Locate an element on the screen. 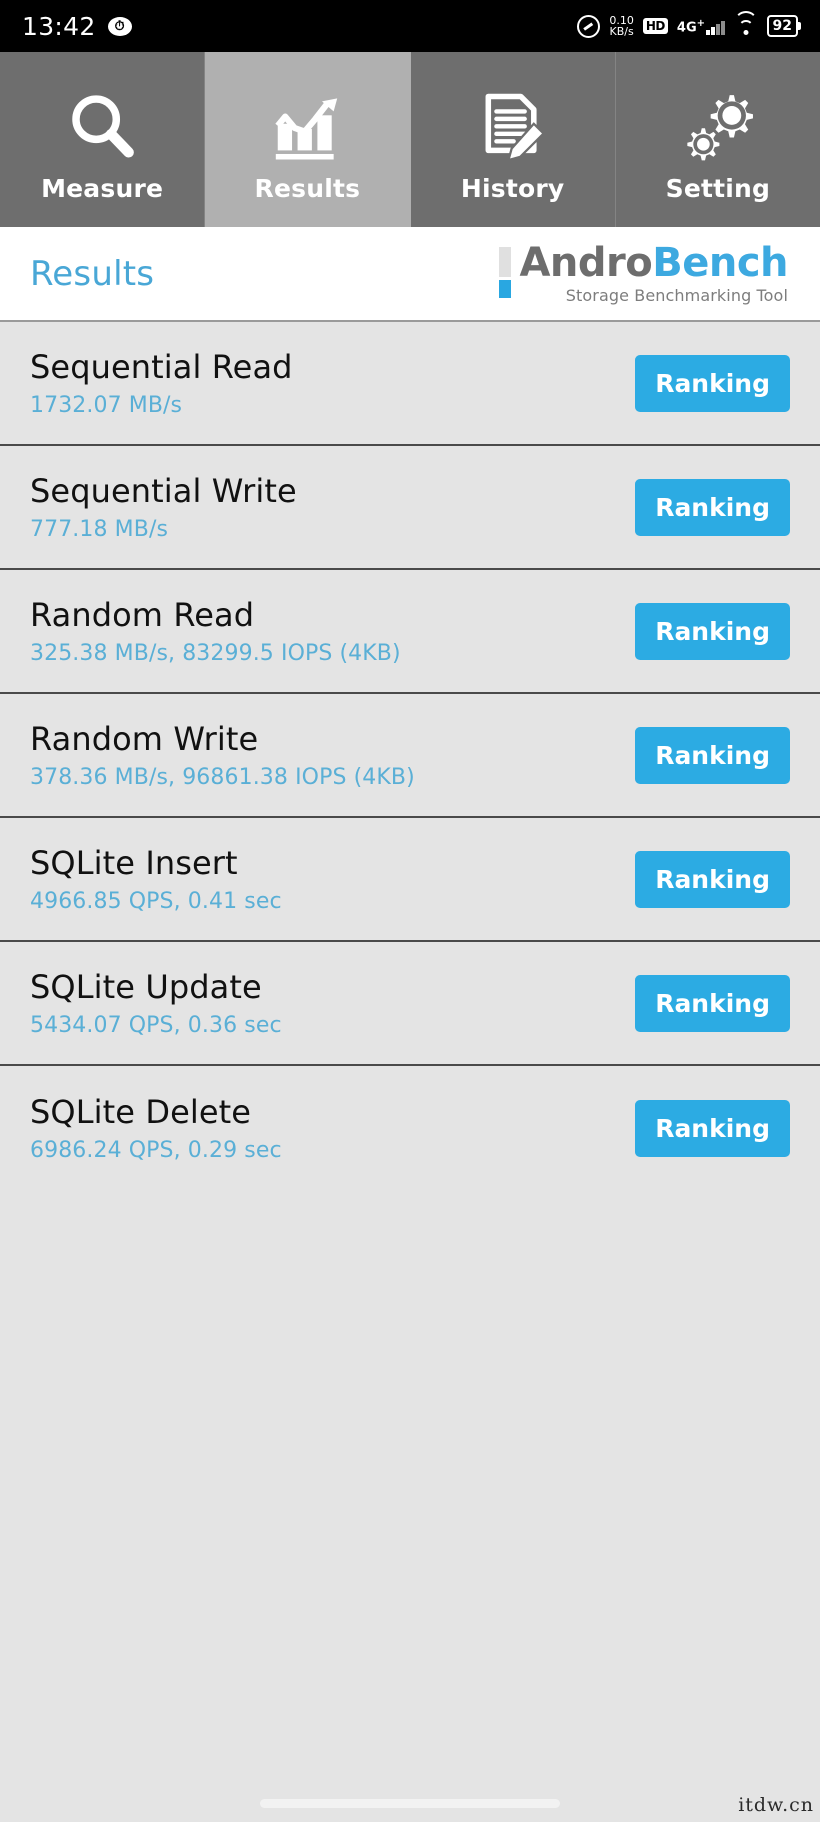 Image resolution: width=820 pixels, height=1822 pixels. wifi-icon is located at coordinates (745, 23).